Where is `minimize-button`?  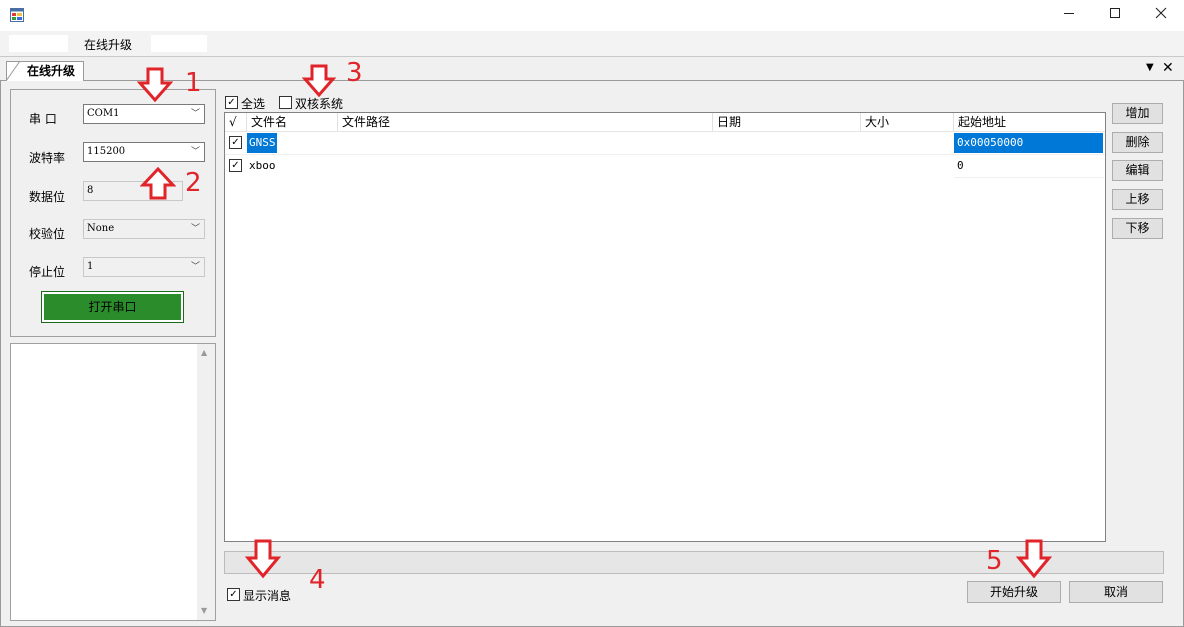 minimize-button is located at coordinates (1069, 15).